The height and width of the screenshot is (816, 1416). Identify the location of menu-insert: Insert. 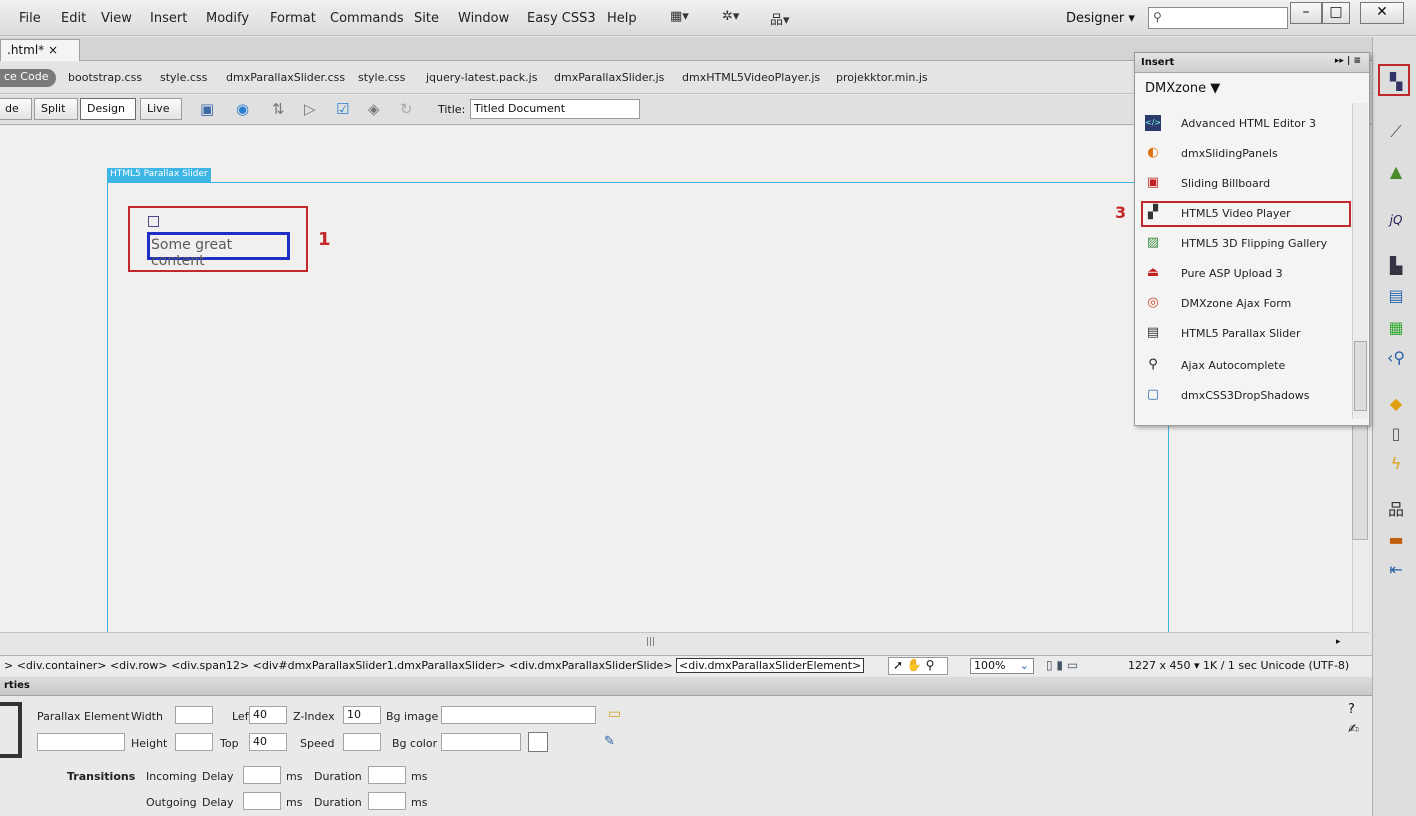
(168, 18).